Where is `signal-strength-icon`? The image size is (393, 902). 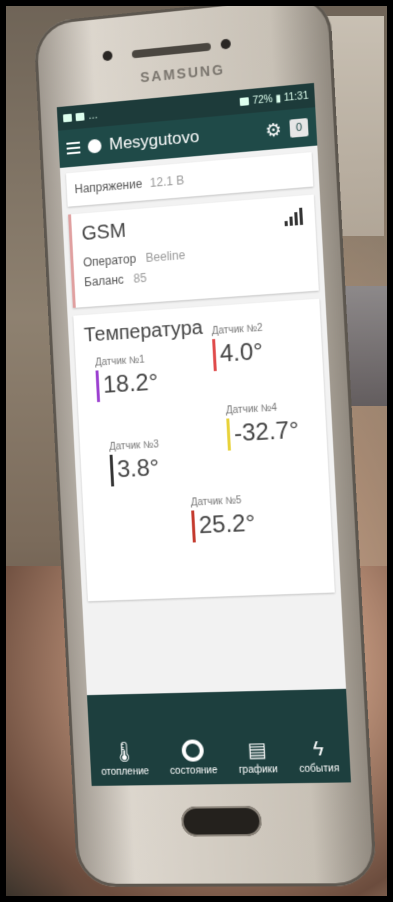 signal-strength-icon is located at coordinates (294, 217).